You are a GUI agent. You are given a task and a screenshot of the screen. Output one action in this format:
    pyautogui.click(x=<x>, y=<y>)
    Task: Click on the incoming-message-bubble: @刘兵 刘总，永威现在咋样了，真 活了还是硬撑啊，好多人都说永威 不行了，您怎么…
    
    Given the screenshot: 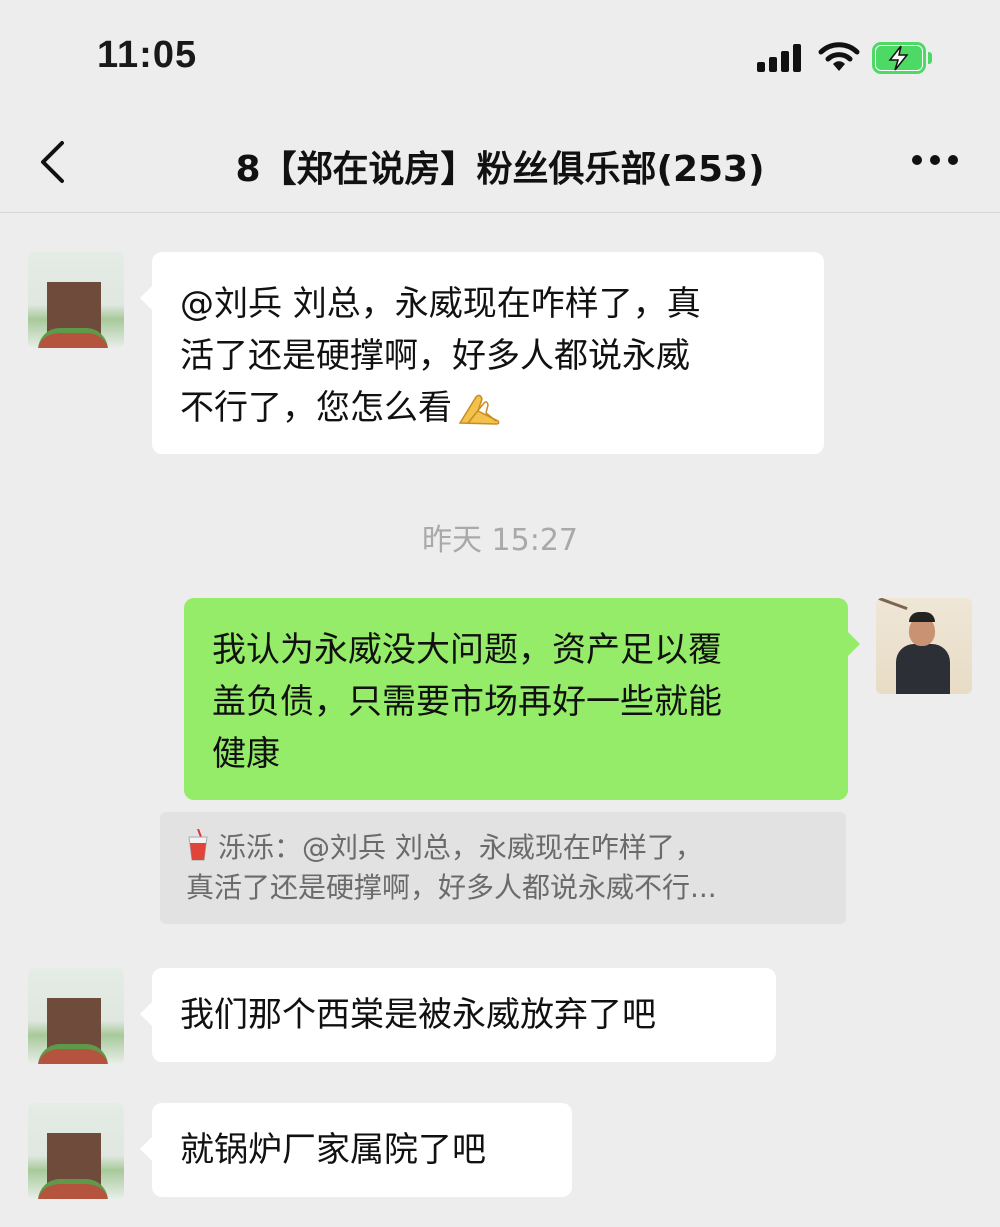 What is the action you would take?
    pyautogui.click(x=482, y=353)
    